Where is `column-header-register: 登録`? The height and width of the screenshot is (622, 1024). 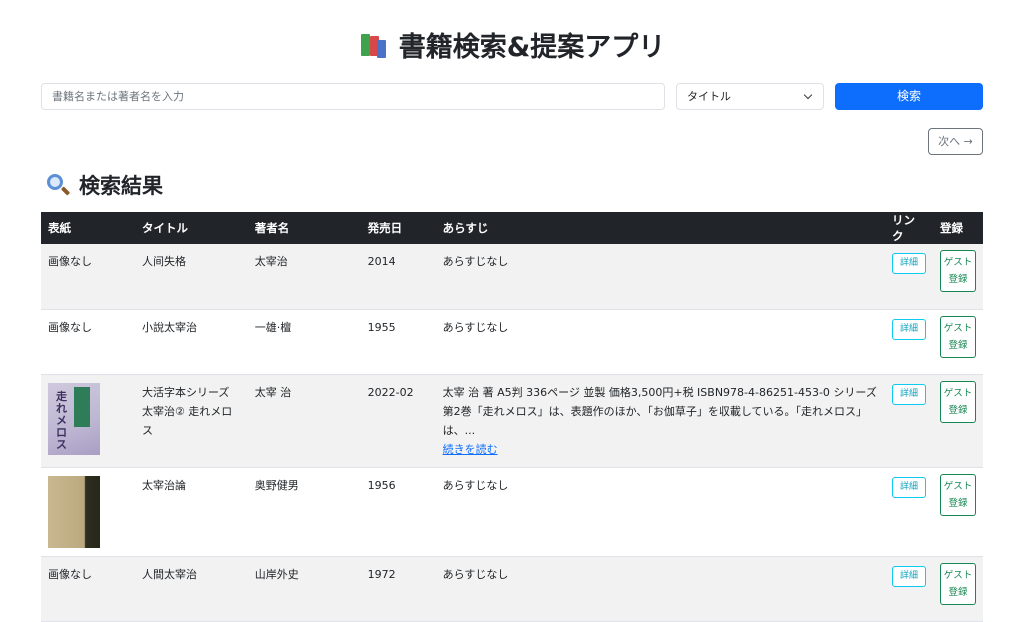 column-header-register: 登録 is located at coordinates (957, 228).